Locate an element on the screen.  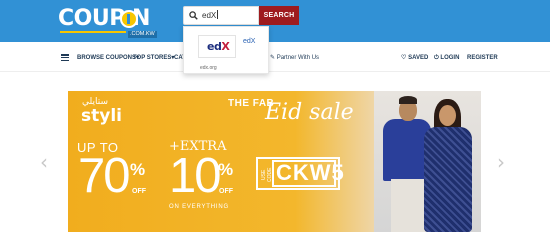
extra-off: OFF is located at coordinates (226, 191).